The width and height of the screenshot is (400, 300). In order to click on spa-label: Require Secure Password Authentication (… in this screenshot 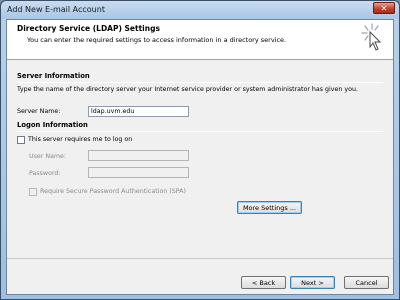, I will do `click(113, 191)`.